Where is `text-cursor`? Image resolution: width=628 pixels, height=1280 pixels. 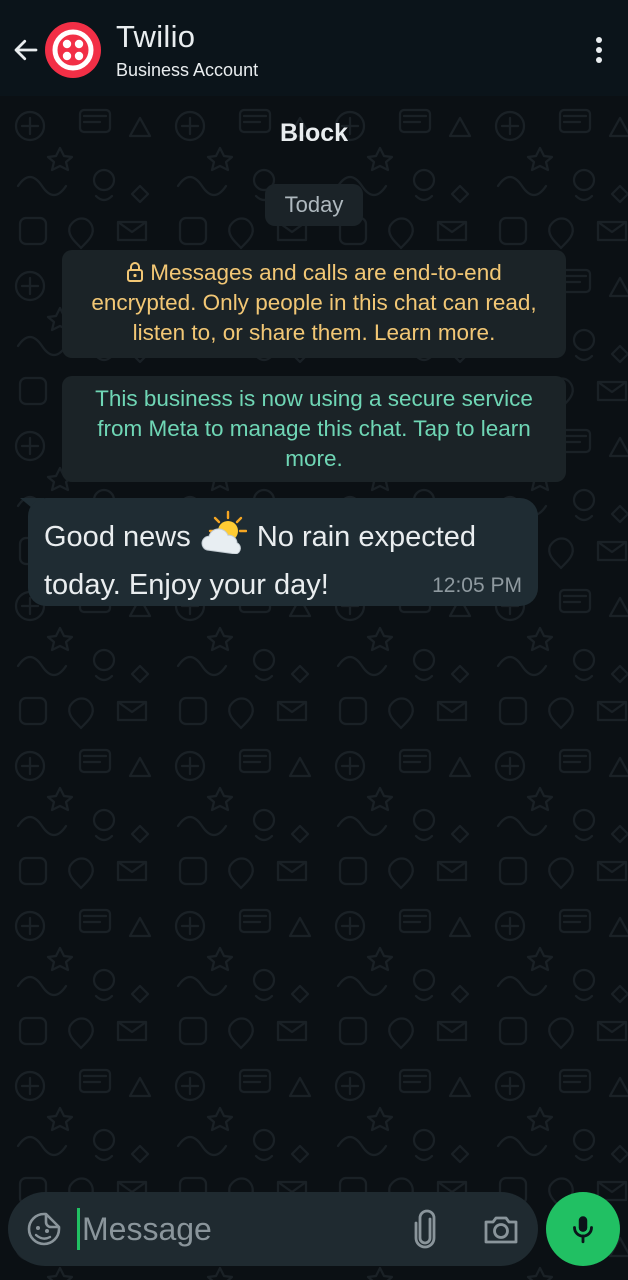
text-cursor is located at coordinates (78, 1229).